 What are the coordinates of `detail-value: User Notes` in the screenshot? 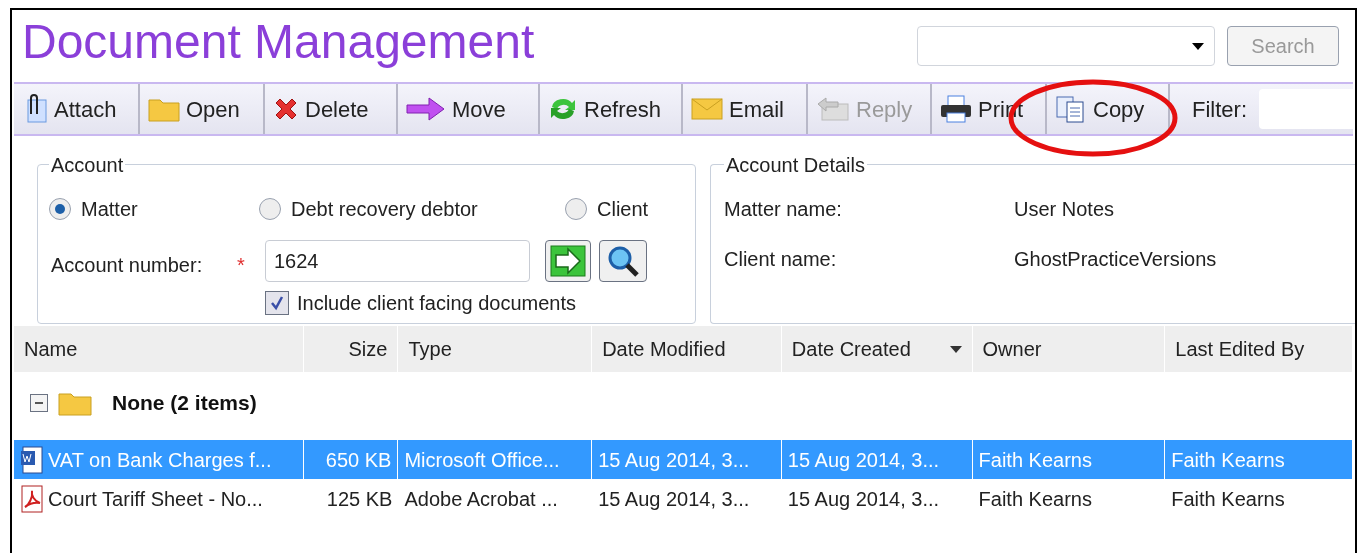 It's located at (1064, 209).